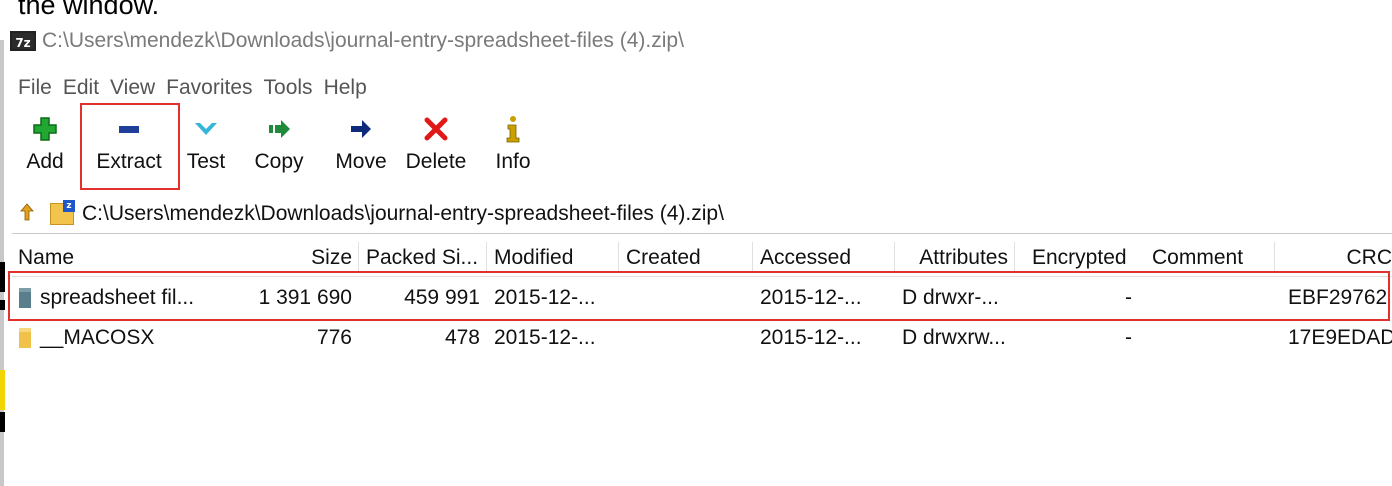  I want to click on row-comment, so click(1209, 338).